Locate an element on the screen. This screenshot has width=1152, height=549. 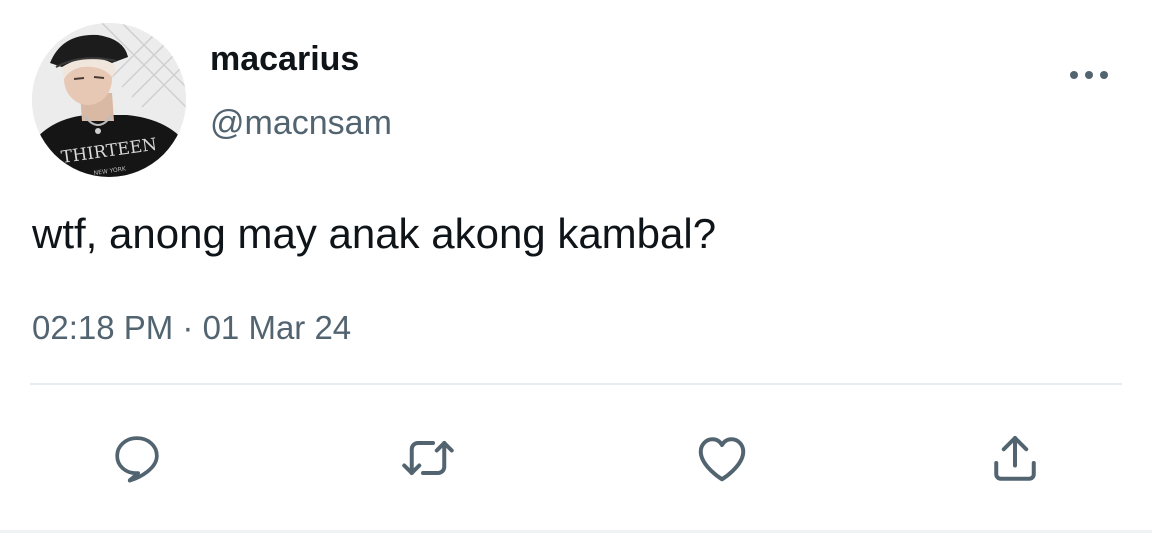
avatar-image: THIRTEEN NEW YORK is located at coordinates (109, 100).